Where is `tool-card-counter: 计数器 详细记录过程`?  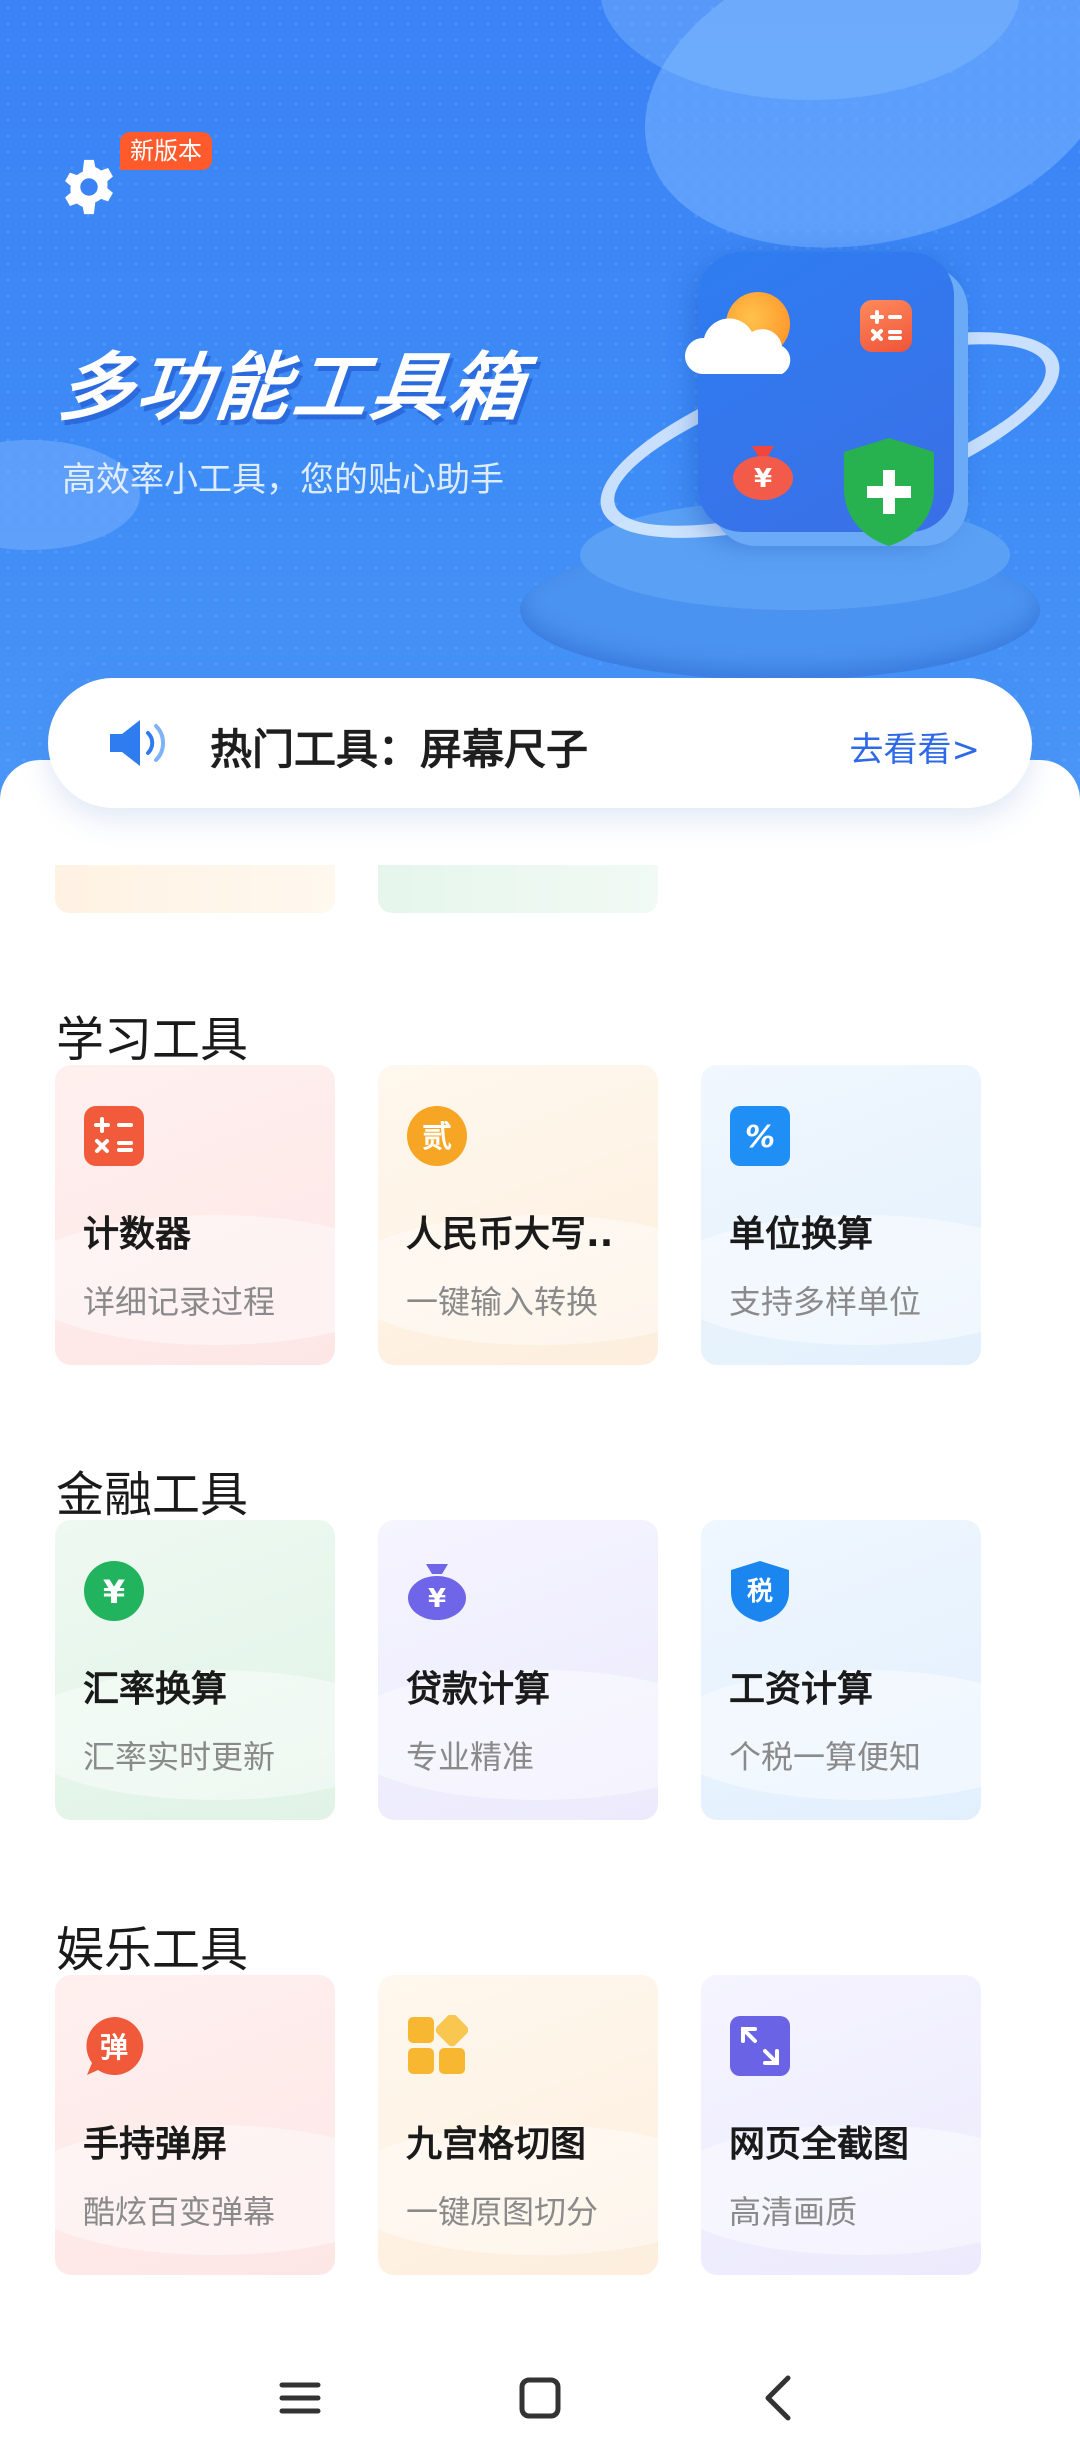
tool-card-counter: 计数器 详细记录过程 is located at coordinates (195, 1215).